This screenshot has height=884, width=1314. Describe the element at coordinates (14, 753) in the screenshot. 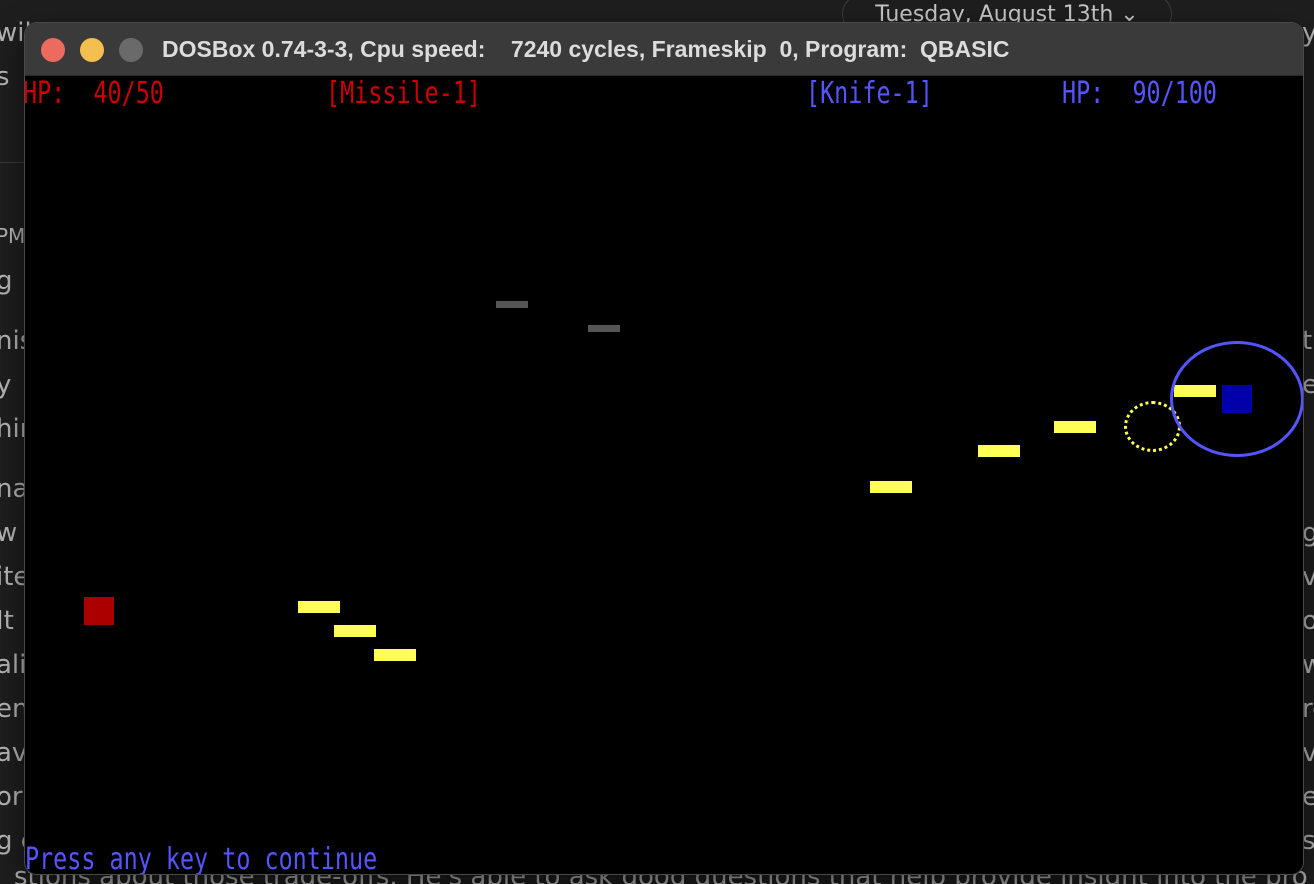

I see `bg-text-fragment: av` at that location.